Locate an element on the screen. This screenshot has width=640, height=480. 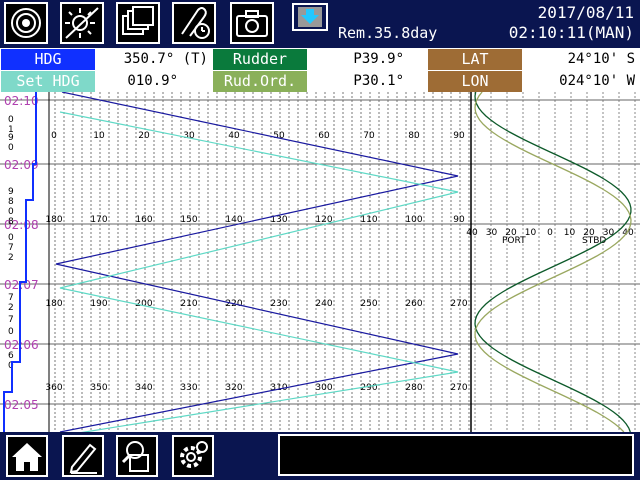
time-label: 02:07 is located at coordinates (21, 285).